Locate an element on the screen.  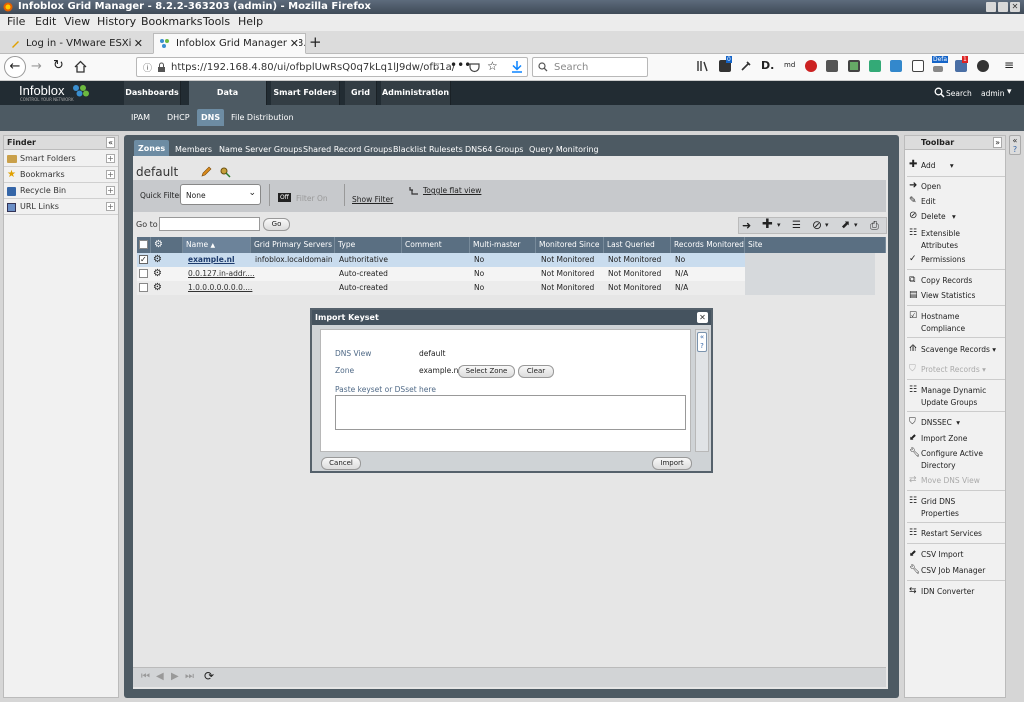
row-checkbox-checked: ✓ is located at coordinates (143, 259).